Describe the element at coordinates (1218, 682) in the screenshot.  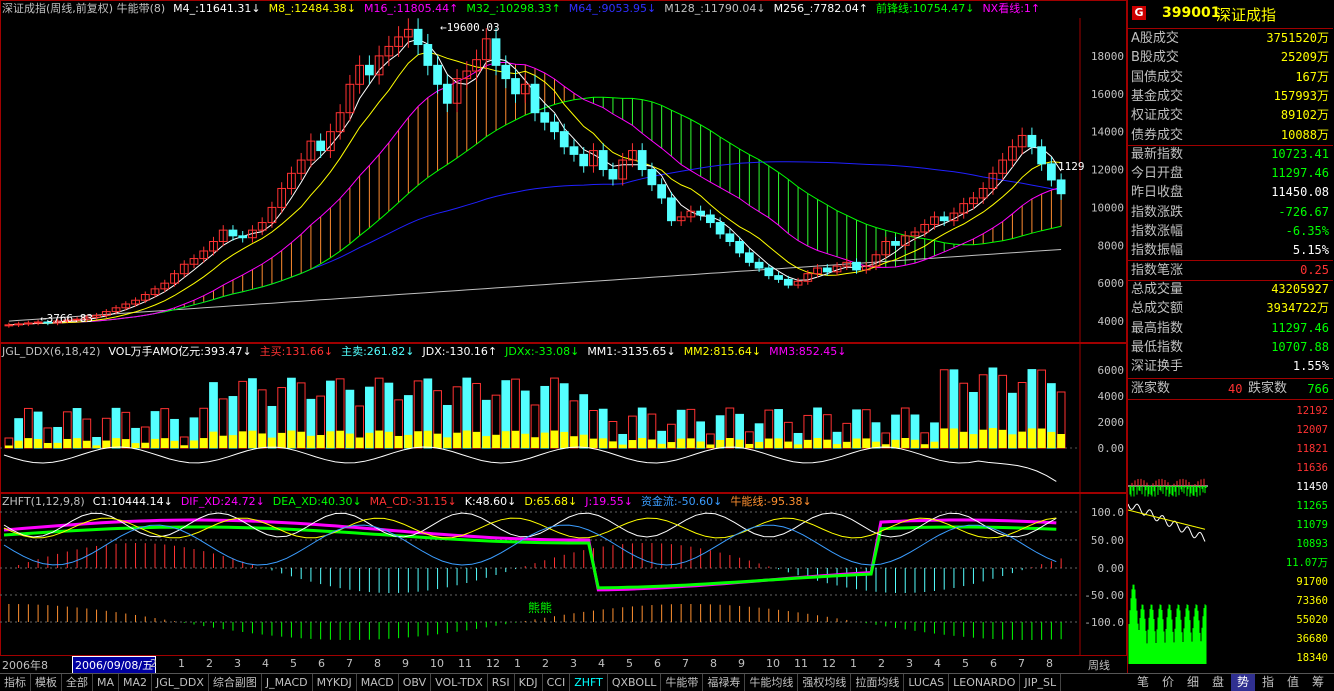
I see `panel-tab: 盘` at that location.